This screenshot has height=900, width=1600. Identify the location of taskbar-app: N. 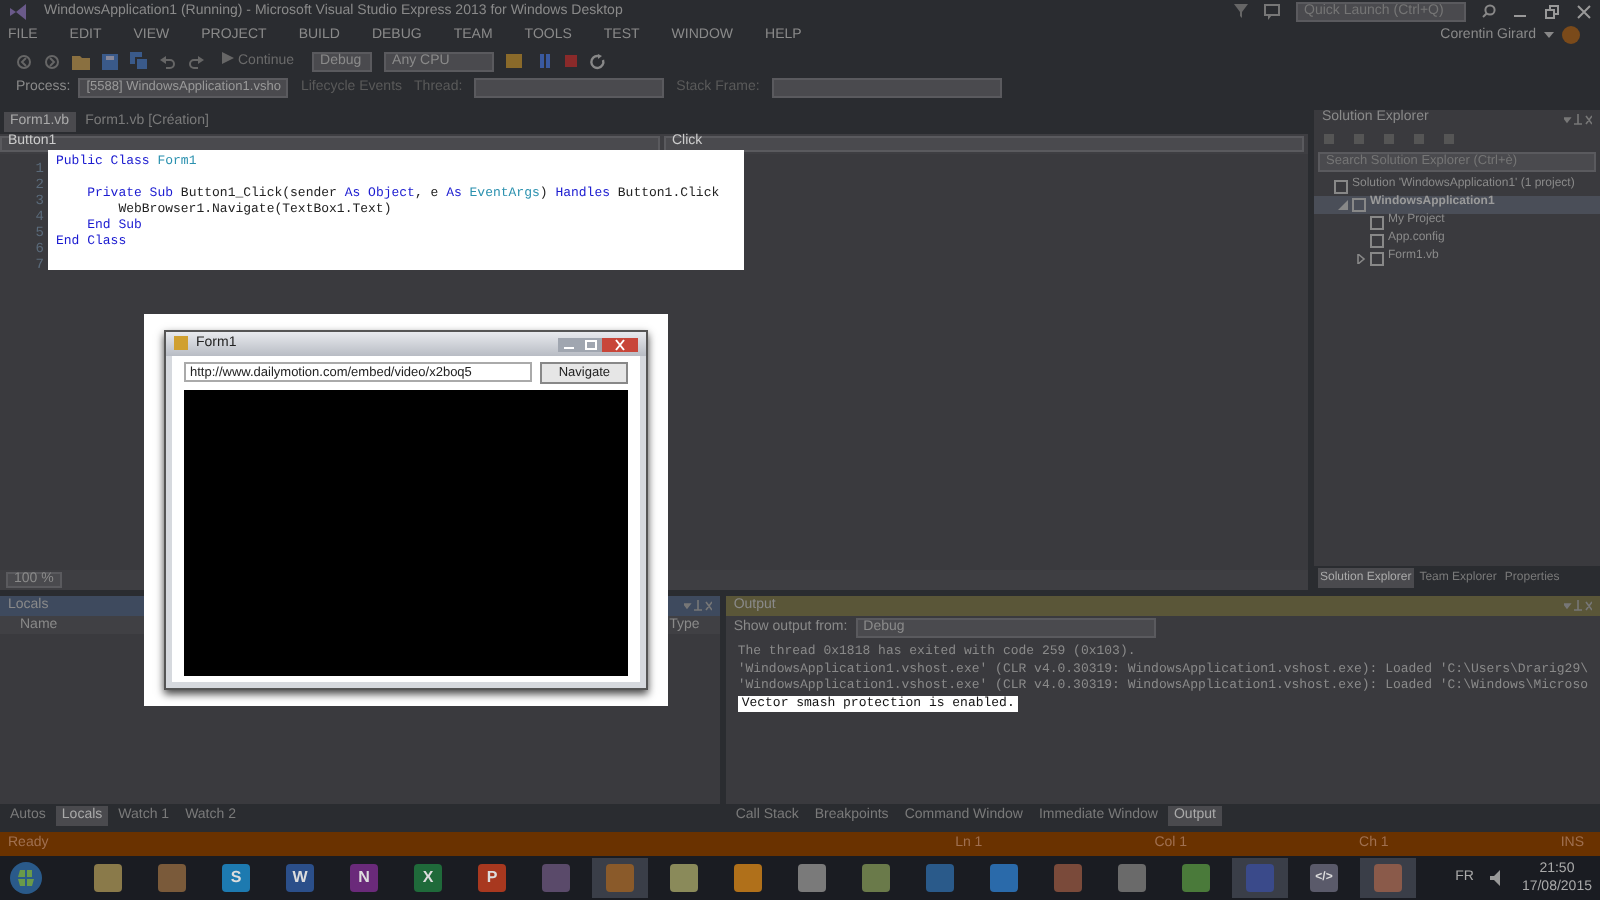
(364, 878).